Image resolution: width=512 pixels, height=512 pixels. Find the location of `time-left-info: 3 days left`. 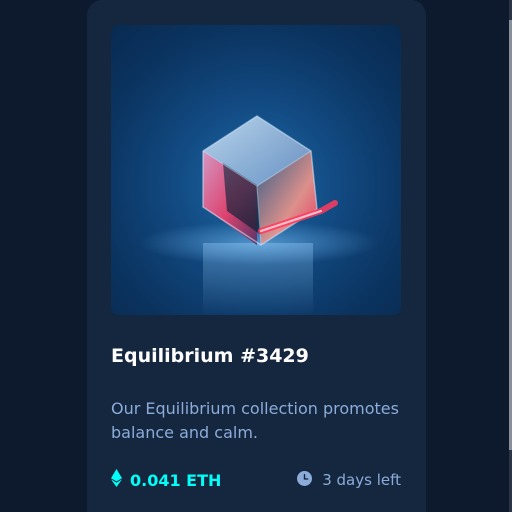

time-left-info: 3 days left is located at coordinates (349, 480).